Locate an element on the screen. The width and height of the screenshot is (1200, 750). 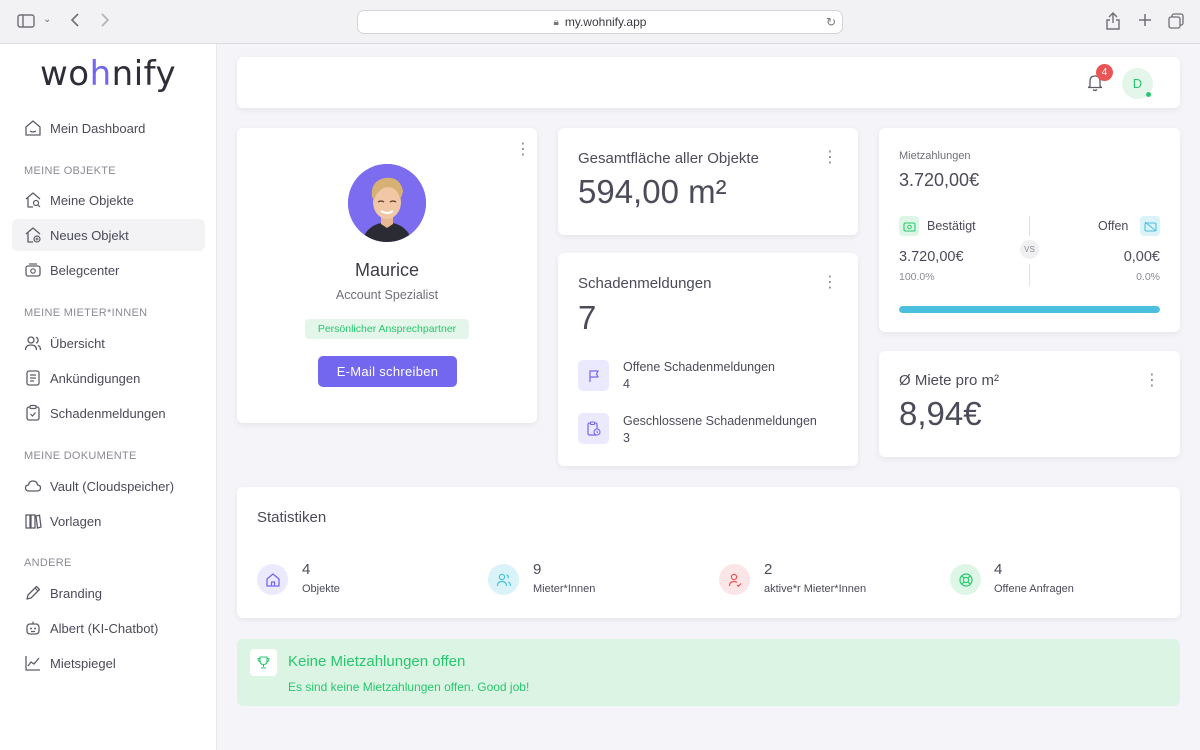
announcement-icon is located at coordinates (33, 378).